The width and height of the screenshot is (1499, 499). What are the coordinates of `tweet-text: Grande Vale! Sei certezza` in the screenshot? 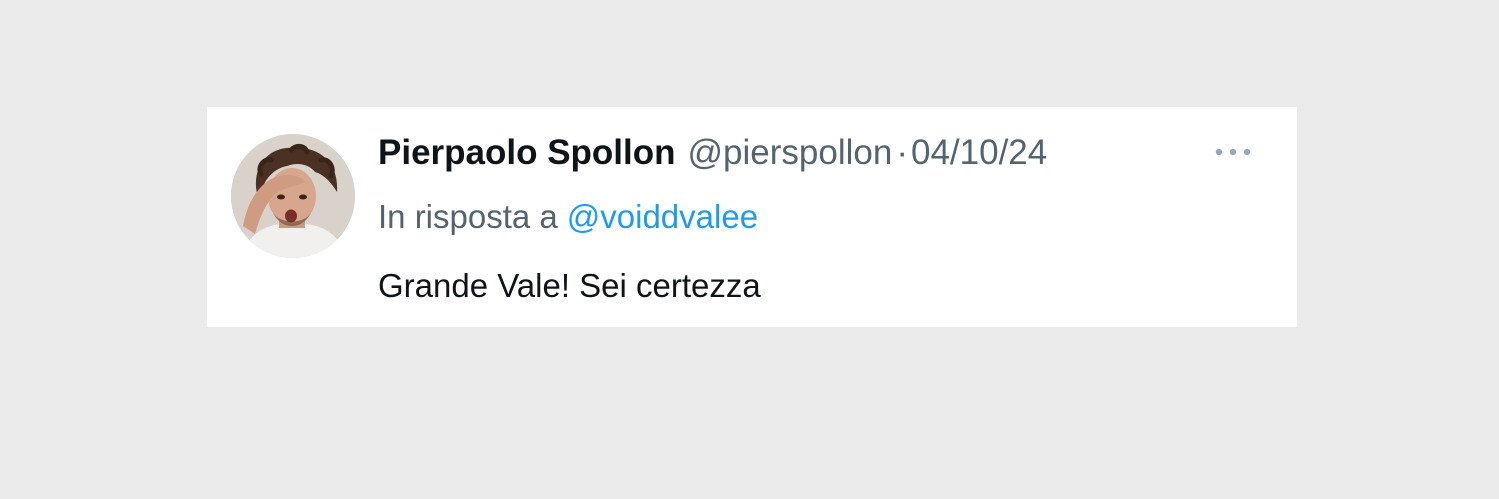 It's located at (569, 285).